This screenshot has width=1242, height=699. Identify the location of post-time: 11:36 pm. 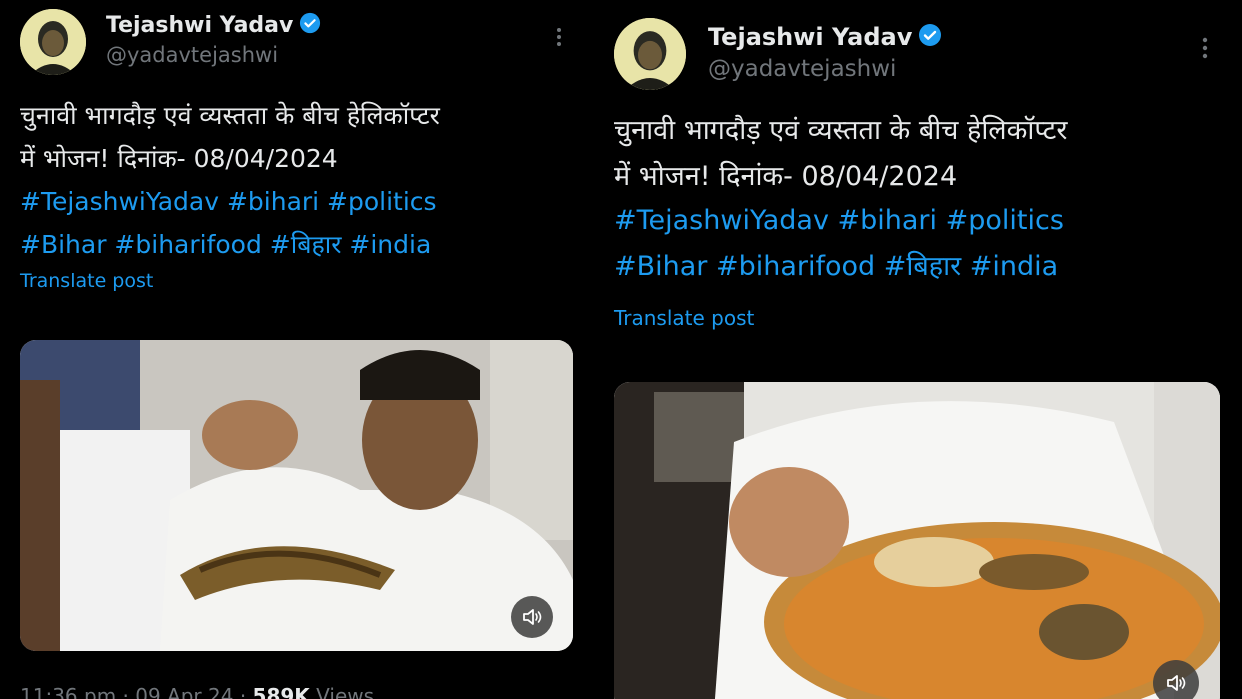
(68, 691).